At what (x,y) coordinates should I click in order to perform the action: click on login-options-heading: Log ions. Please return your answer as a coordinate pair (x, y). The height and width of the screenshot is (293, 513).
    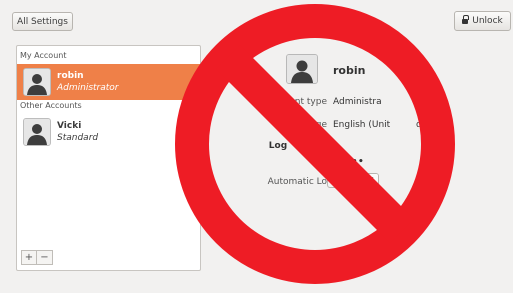
    Looking at the image, I should click on (297, 146).